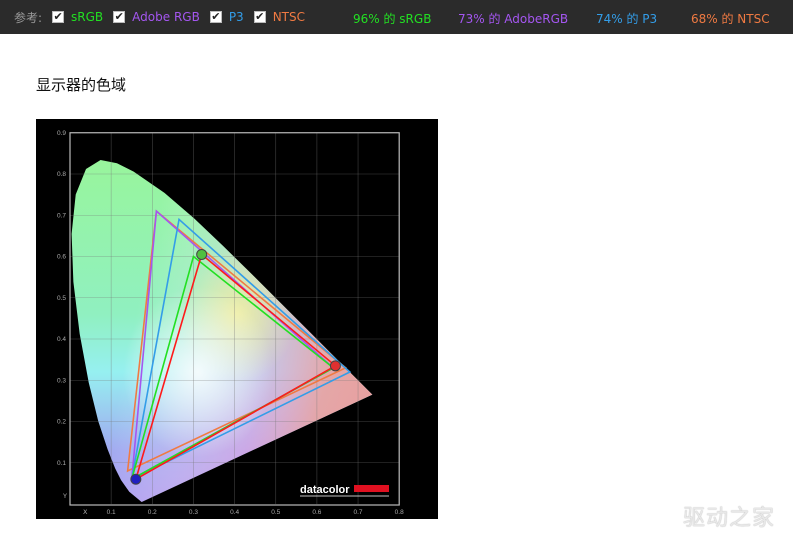 The image size is (793, 543). I want to click on watermark: 驱动之家, so click(729, 518).